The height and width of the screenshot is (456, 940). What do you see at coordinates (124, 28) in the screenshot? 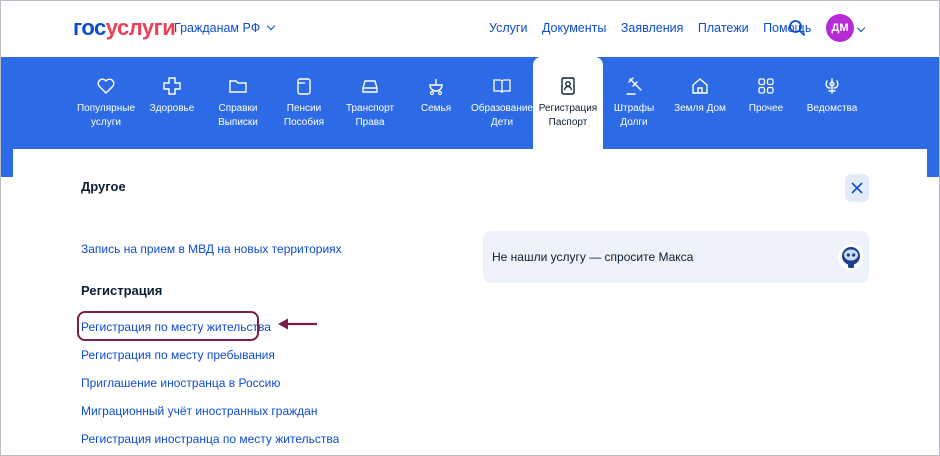
I see `gosuslugi-logo: госуслуги` at bounding box center [124, 28].